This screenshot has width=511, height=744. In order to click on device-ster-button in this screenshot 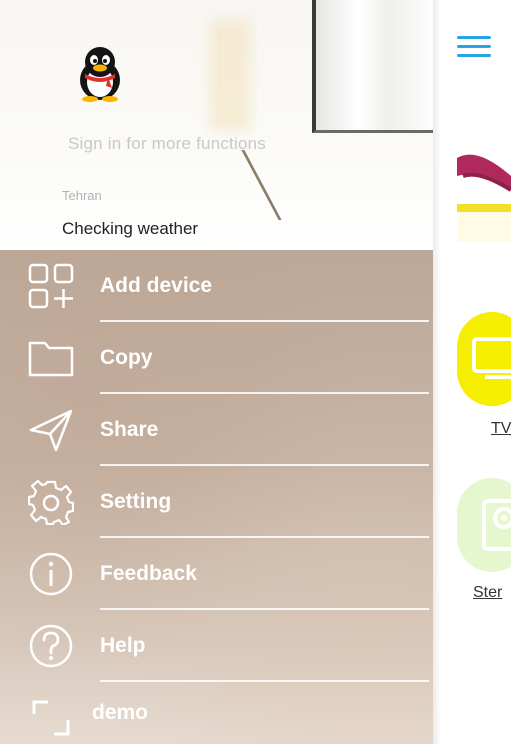, I will do `click(484, 525)`.